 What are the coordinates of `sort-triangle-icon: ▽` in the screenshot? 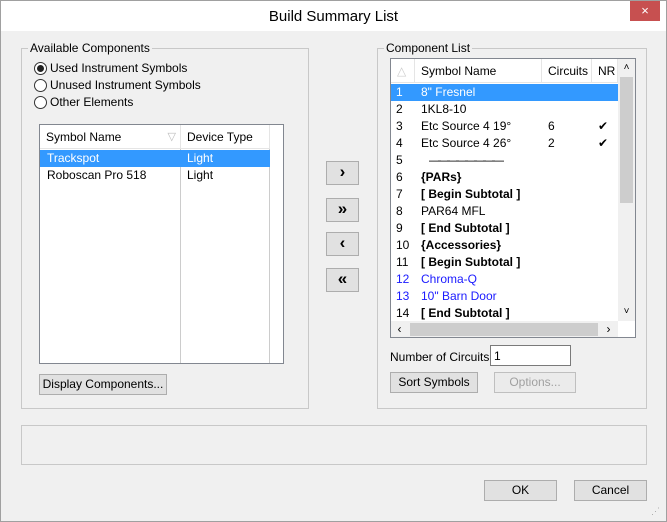 It's located at (171, 137).